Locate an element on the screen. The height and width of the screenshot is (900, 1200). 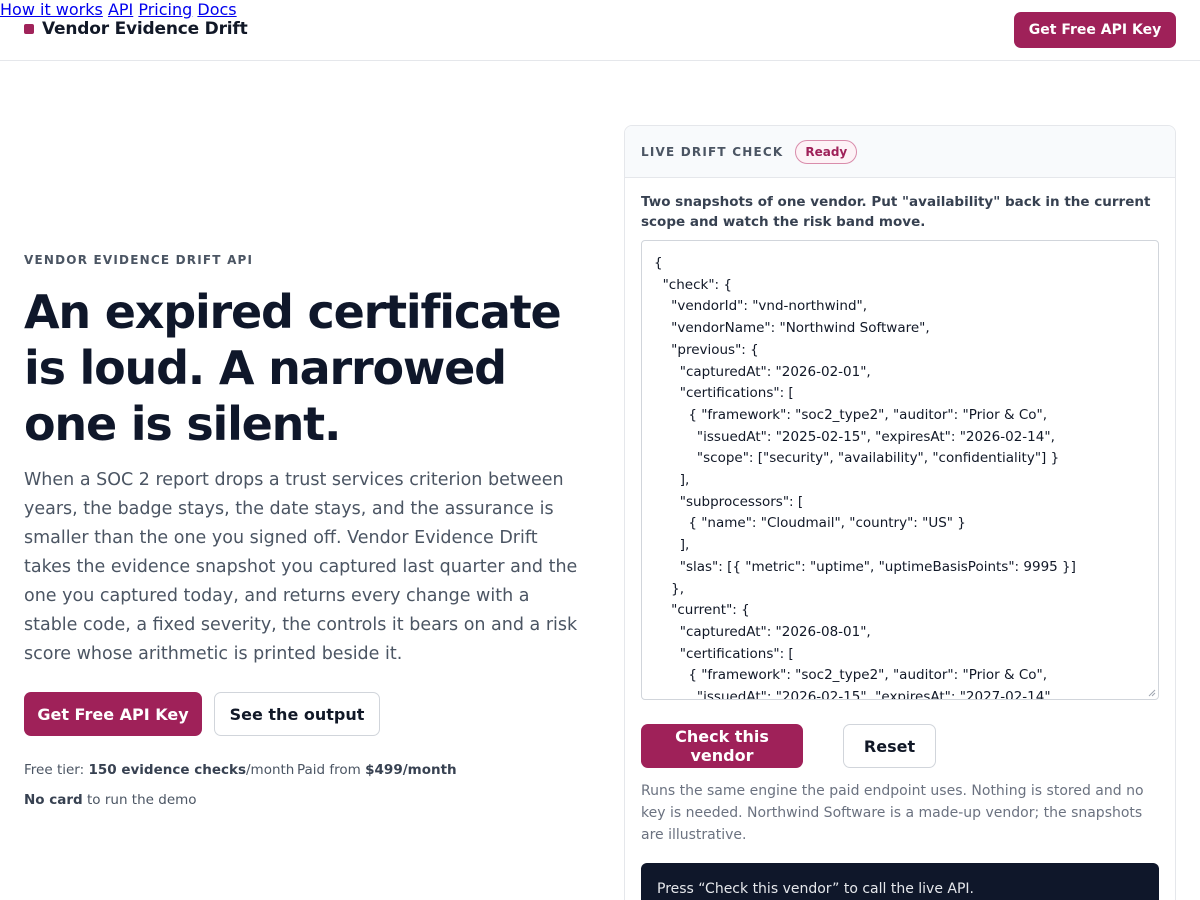
headline-line-3: one is silent. is located at coordinates (182, 424).